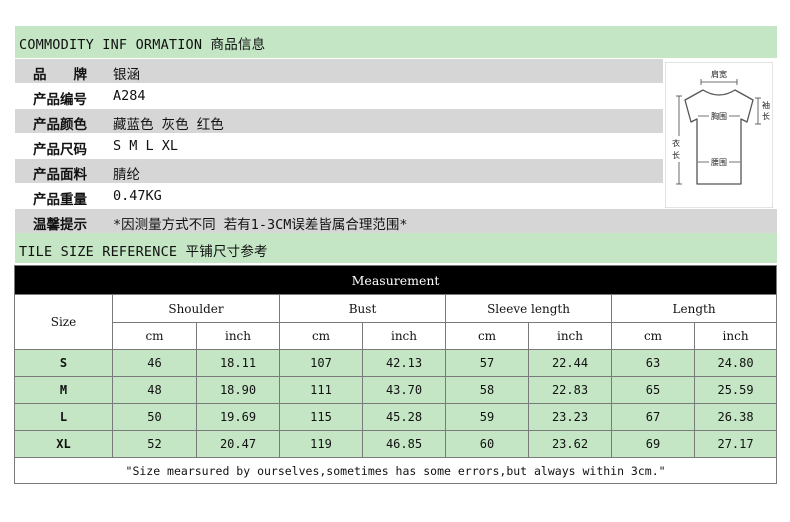 This screenshot has height=522, width=790. What do you see at coordinates (570, 417) in the screenshot?
I see `table-cell: 23.23` at bounding box center [570, 417].